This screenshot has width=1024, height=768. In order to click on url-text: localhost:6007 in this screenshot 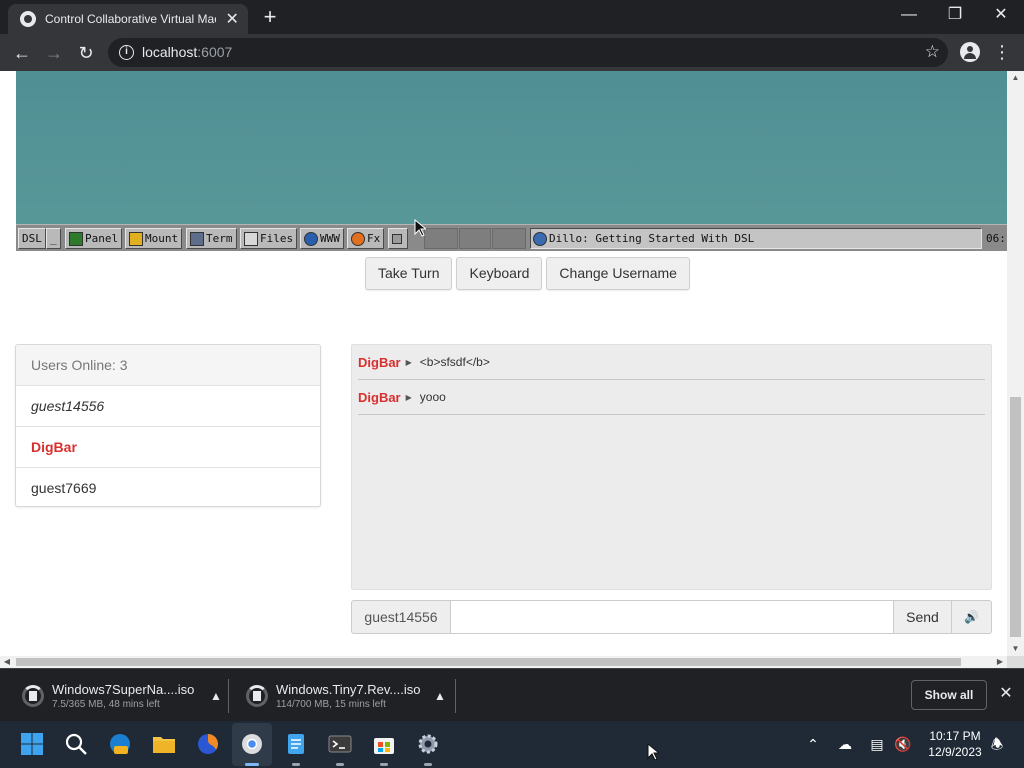, I will do `click(187, 52)`.